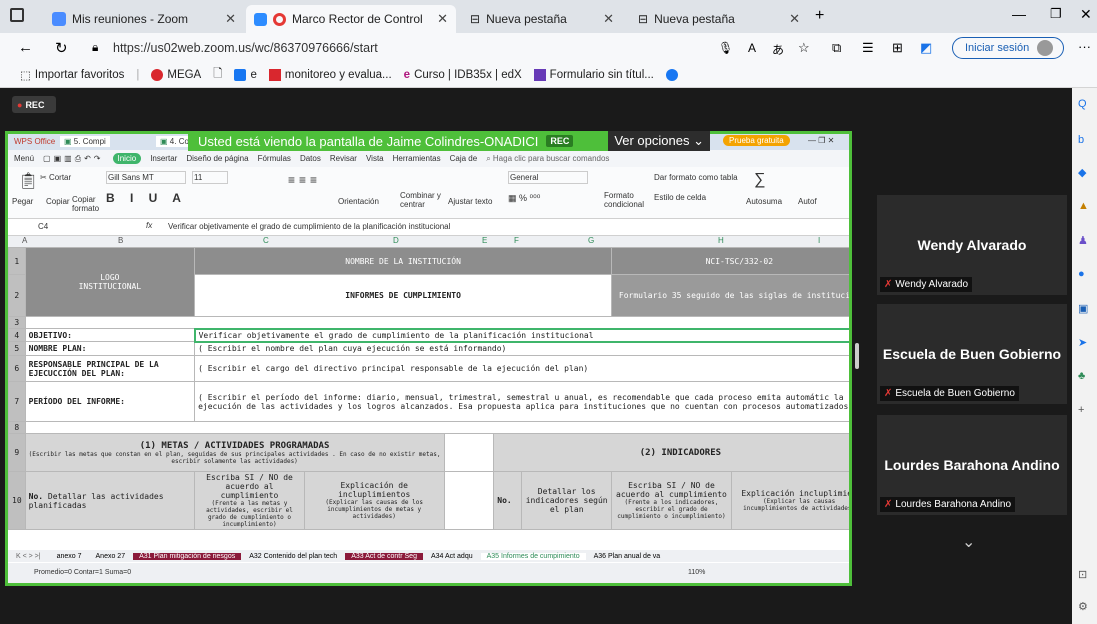  I want to click on minimize-button: —, so click(1019, 14).